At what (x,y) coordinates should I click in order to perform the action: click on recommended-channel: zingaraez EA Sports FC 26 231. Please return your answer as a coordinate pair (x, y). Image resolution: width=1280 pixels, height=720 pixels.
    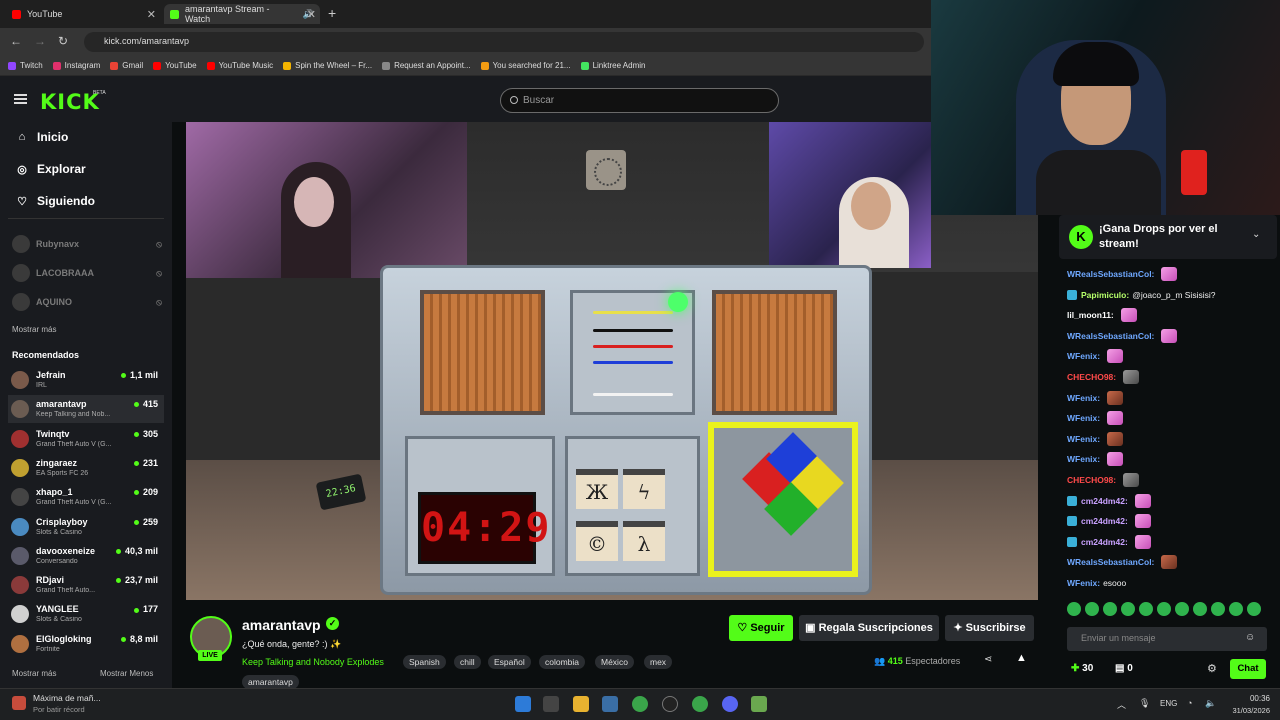
    Looking at the image, I should click on (86, 468).